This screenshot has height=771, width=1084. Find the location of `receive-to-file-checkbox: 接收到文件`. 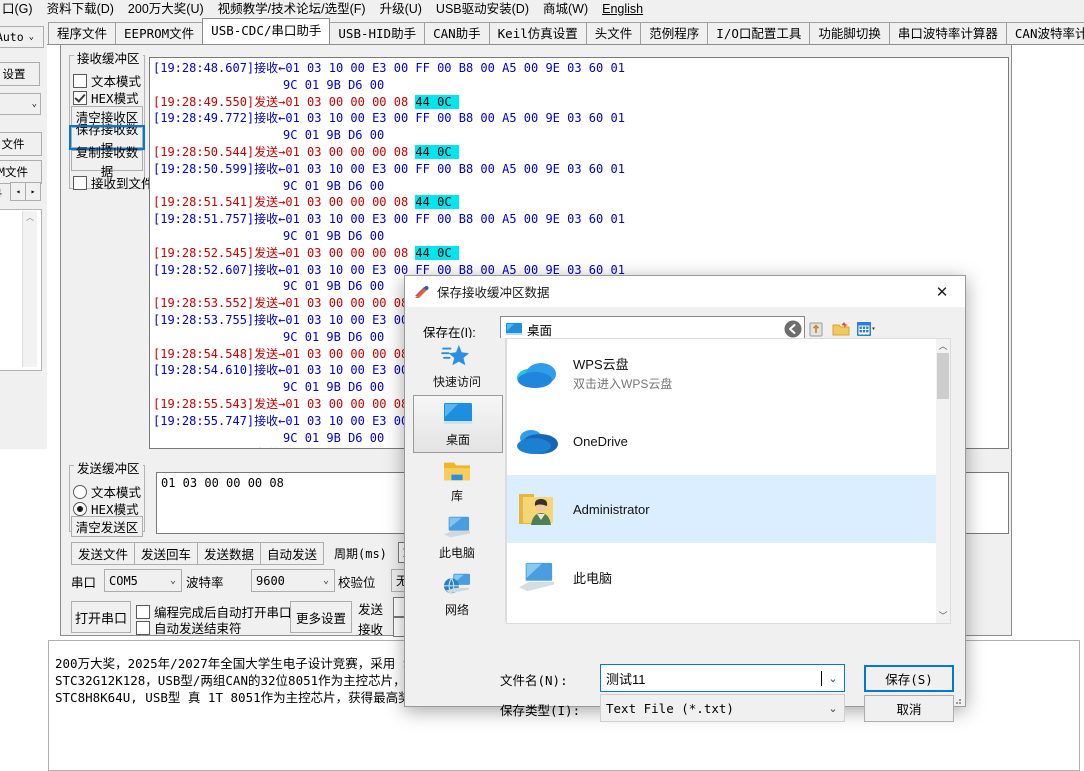

receive-to-file-checkbox: 接收到文件 is located at coordinates (113, 182).